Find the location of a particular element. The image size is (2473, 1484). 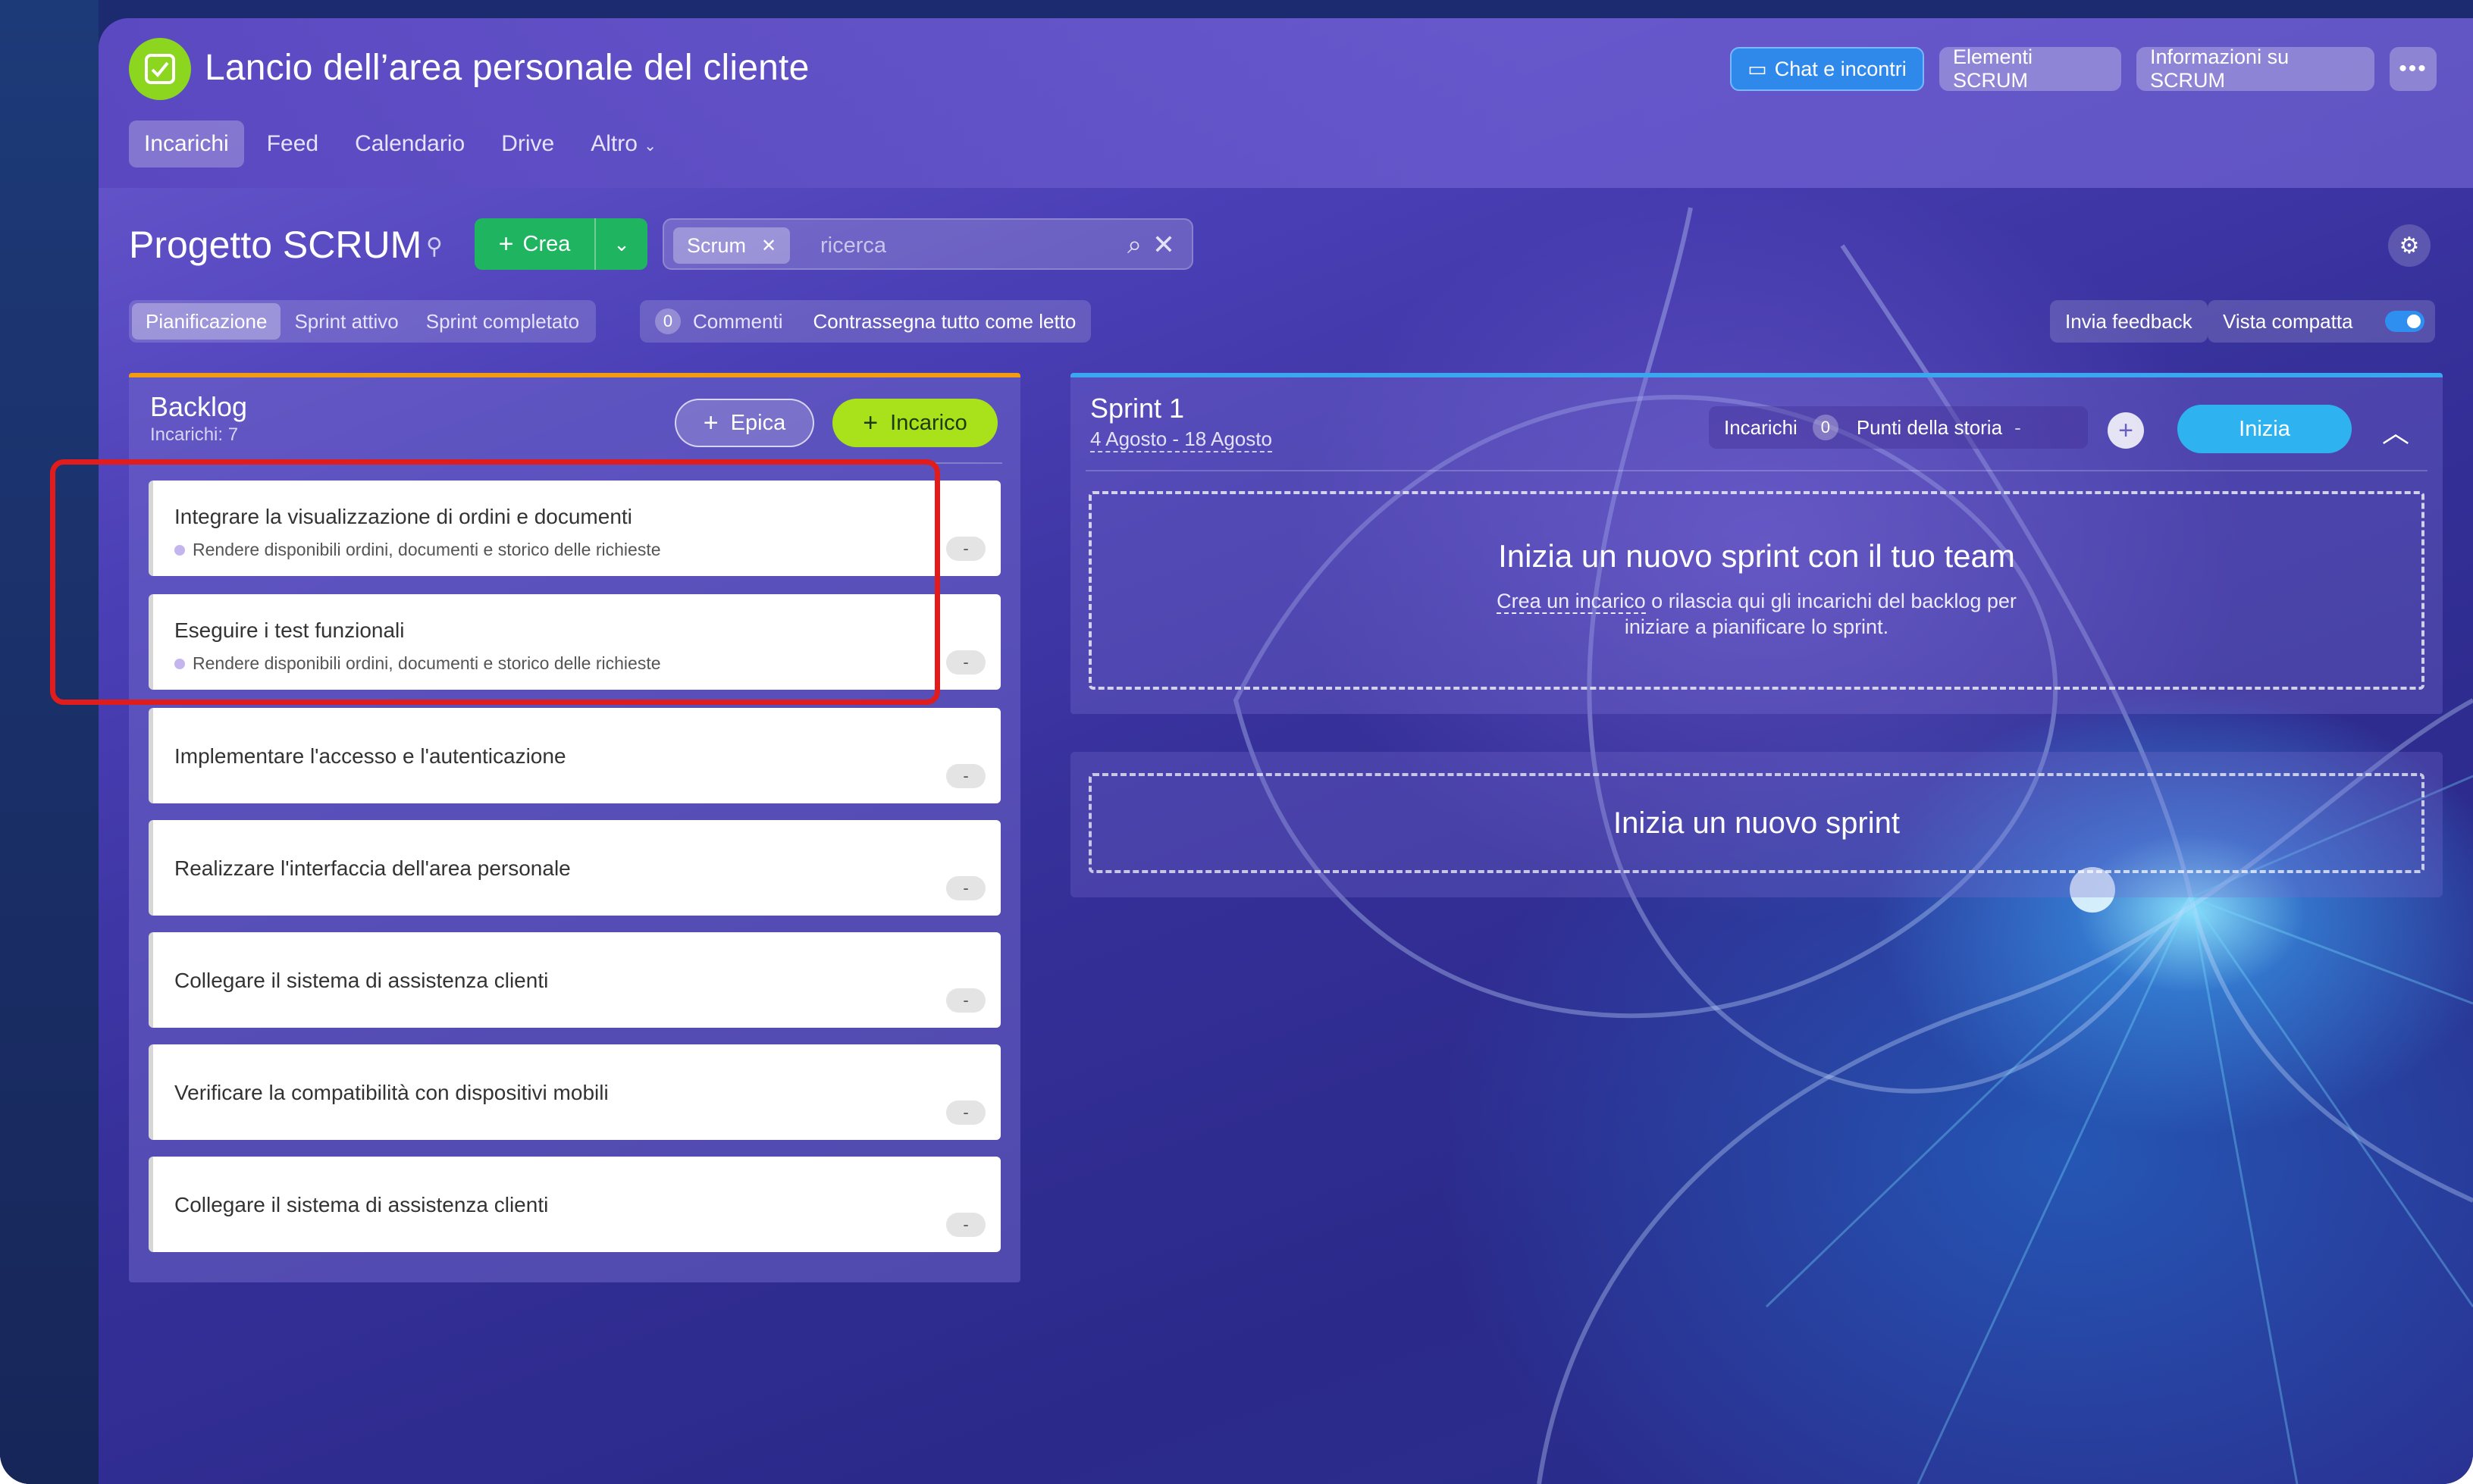

compact-view-toggle: Vista compatta is located at coordinates (2321, 321).